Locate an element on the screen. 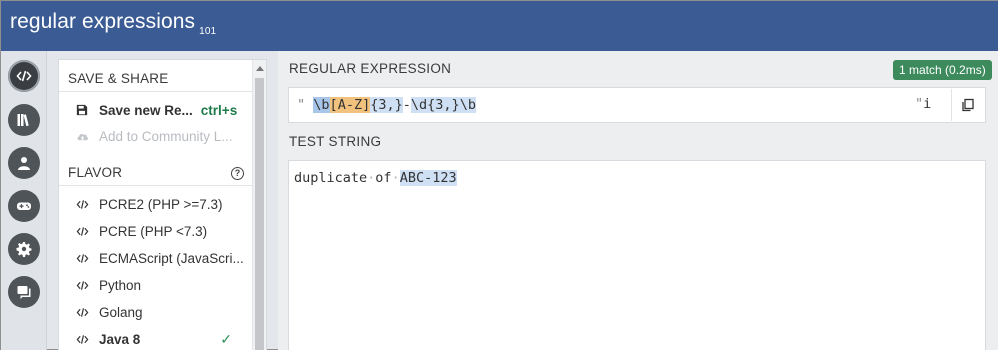 The height and width of the screenshot is (350, 998). sidebar-scrollbar is located at coordinates (259, 205).